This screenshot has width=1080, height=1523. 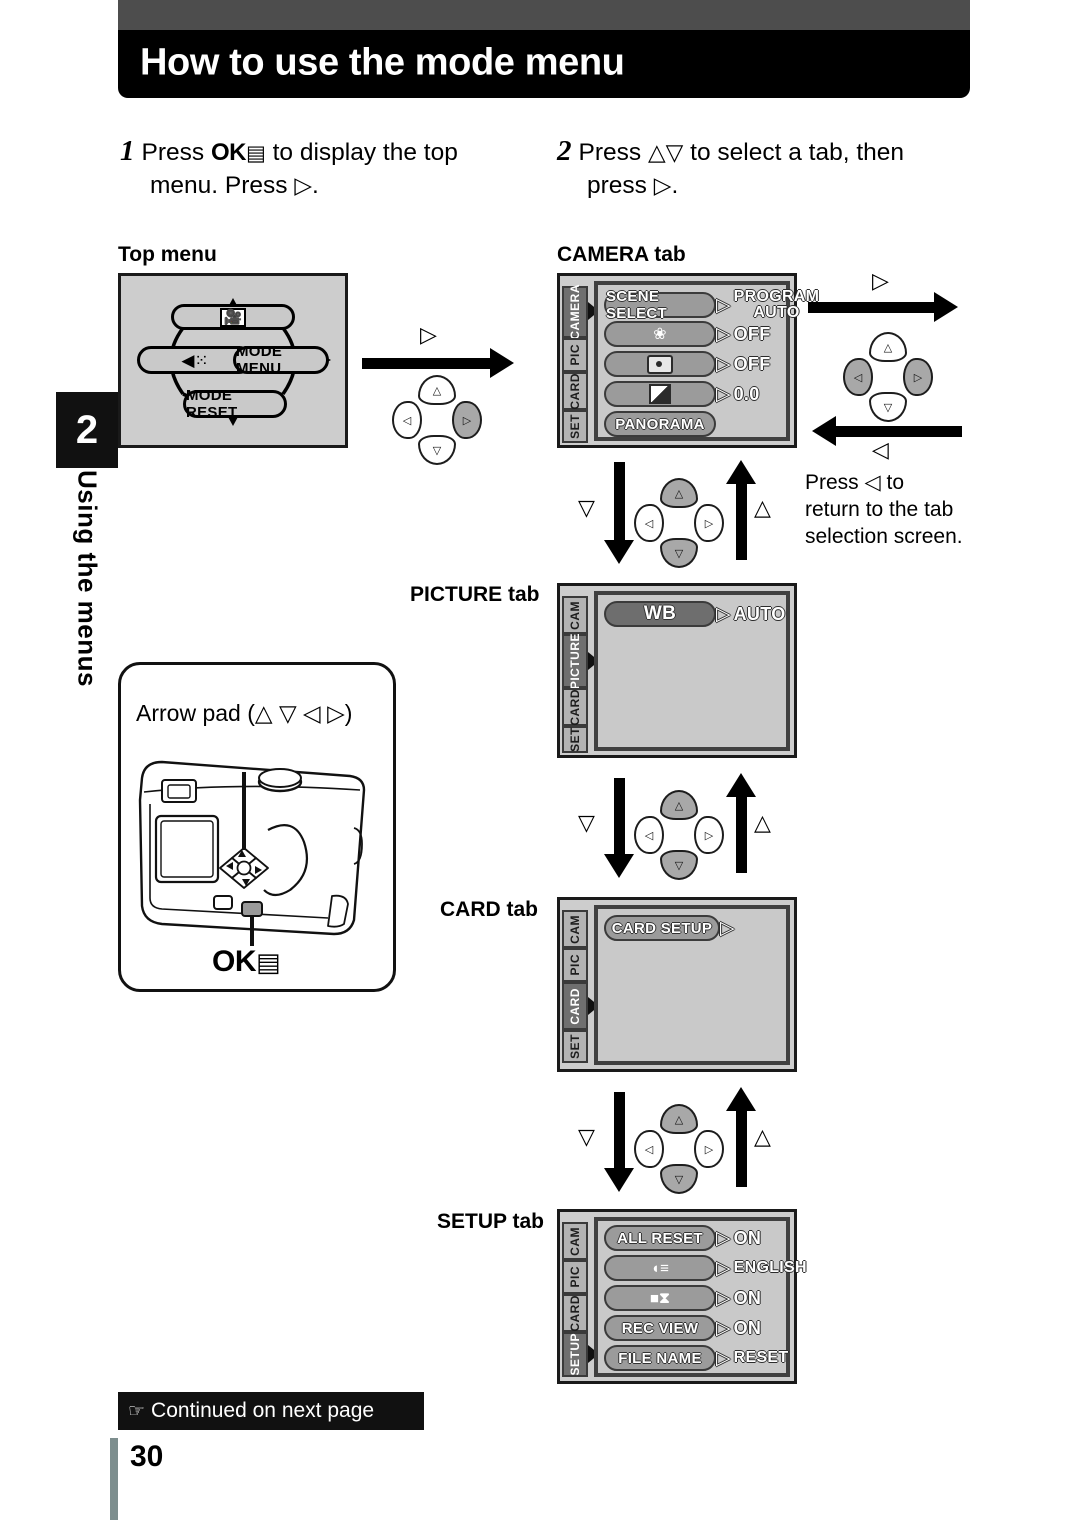 I want to click on picture-row-wb: WB ▷ AUTO, so click(x=695, y=614).